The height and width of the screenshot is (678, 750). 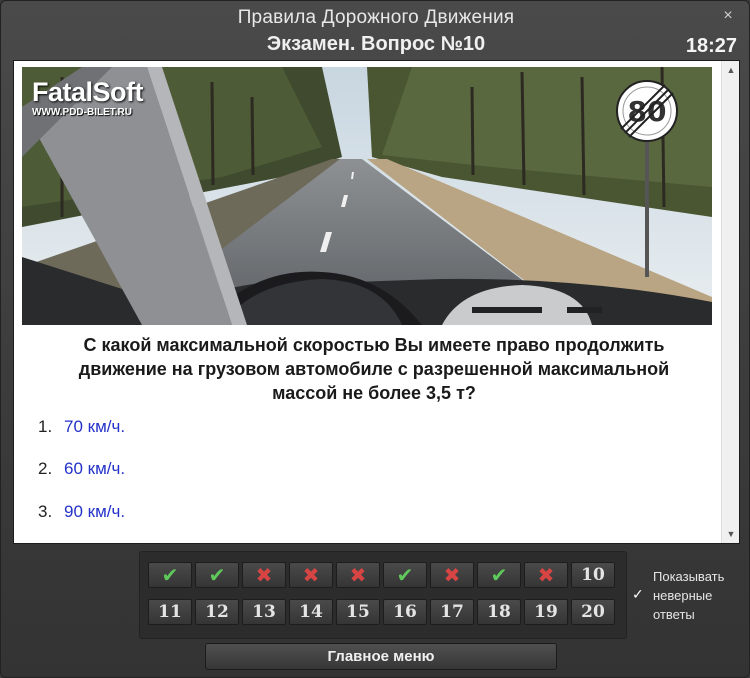 What do you see at coordinates (94, 426) in the screenshot?
I see `answer-text: 70 км/ч.` at bounding box center [94, 426].